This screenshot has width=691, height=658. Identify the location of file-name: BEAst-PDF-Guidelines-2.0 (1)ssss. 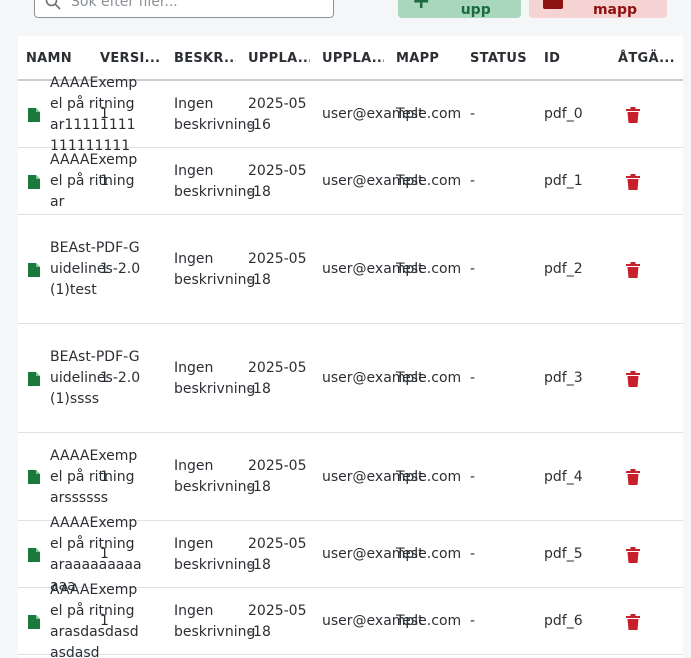
(96, 378).